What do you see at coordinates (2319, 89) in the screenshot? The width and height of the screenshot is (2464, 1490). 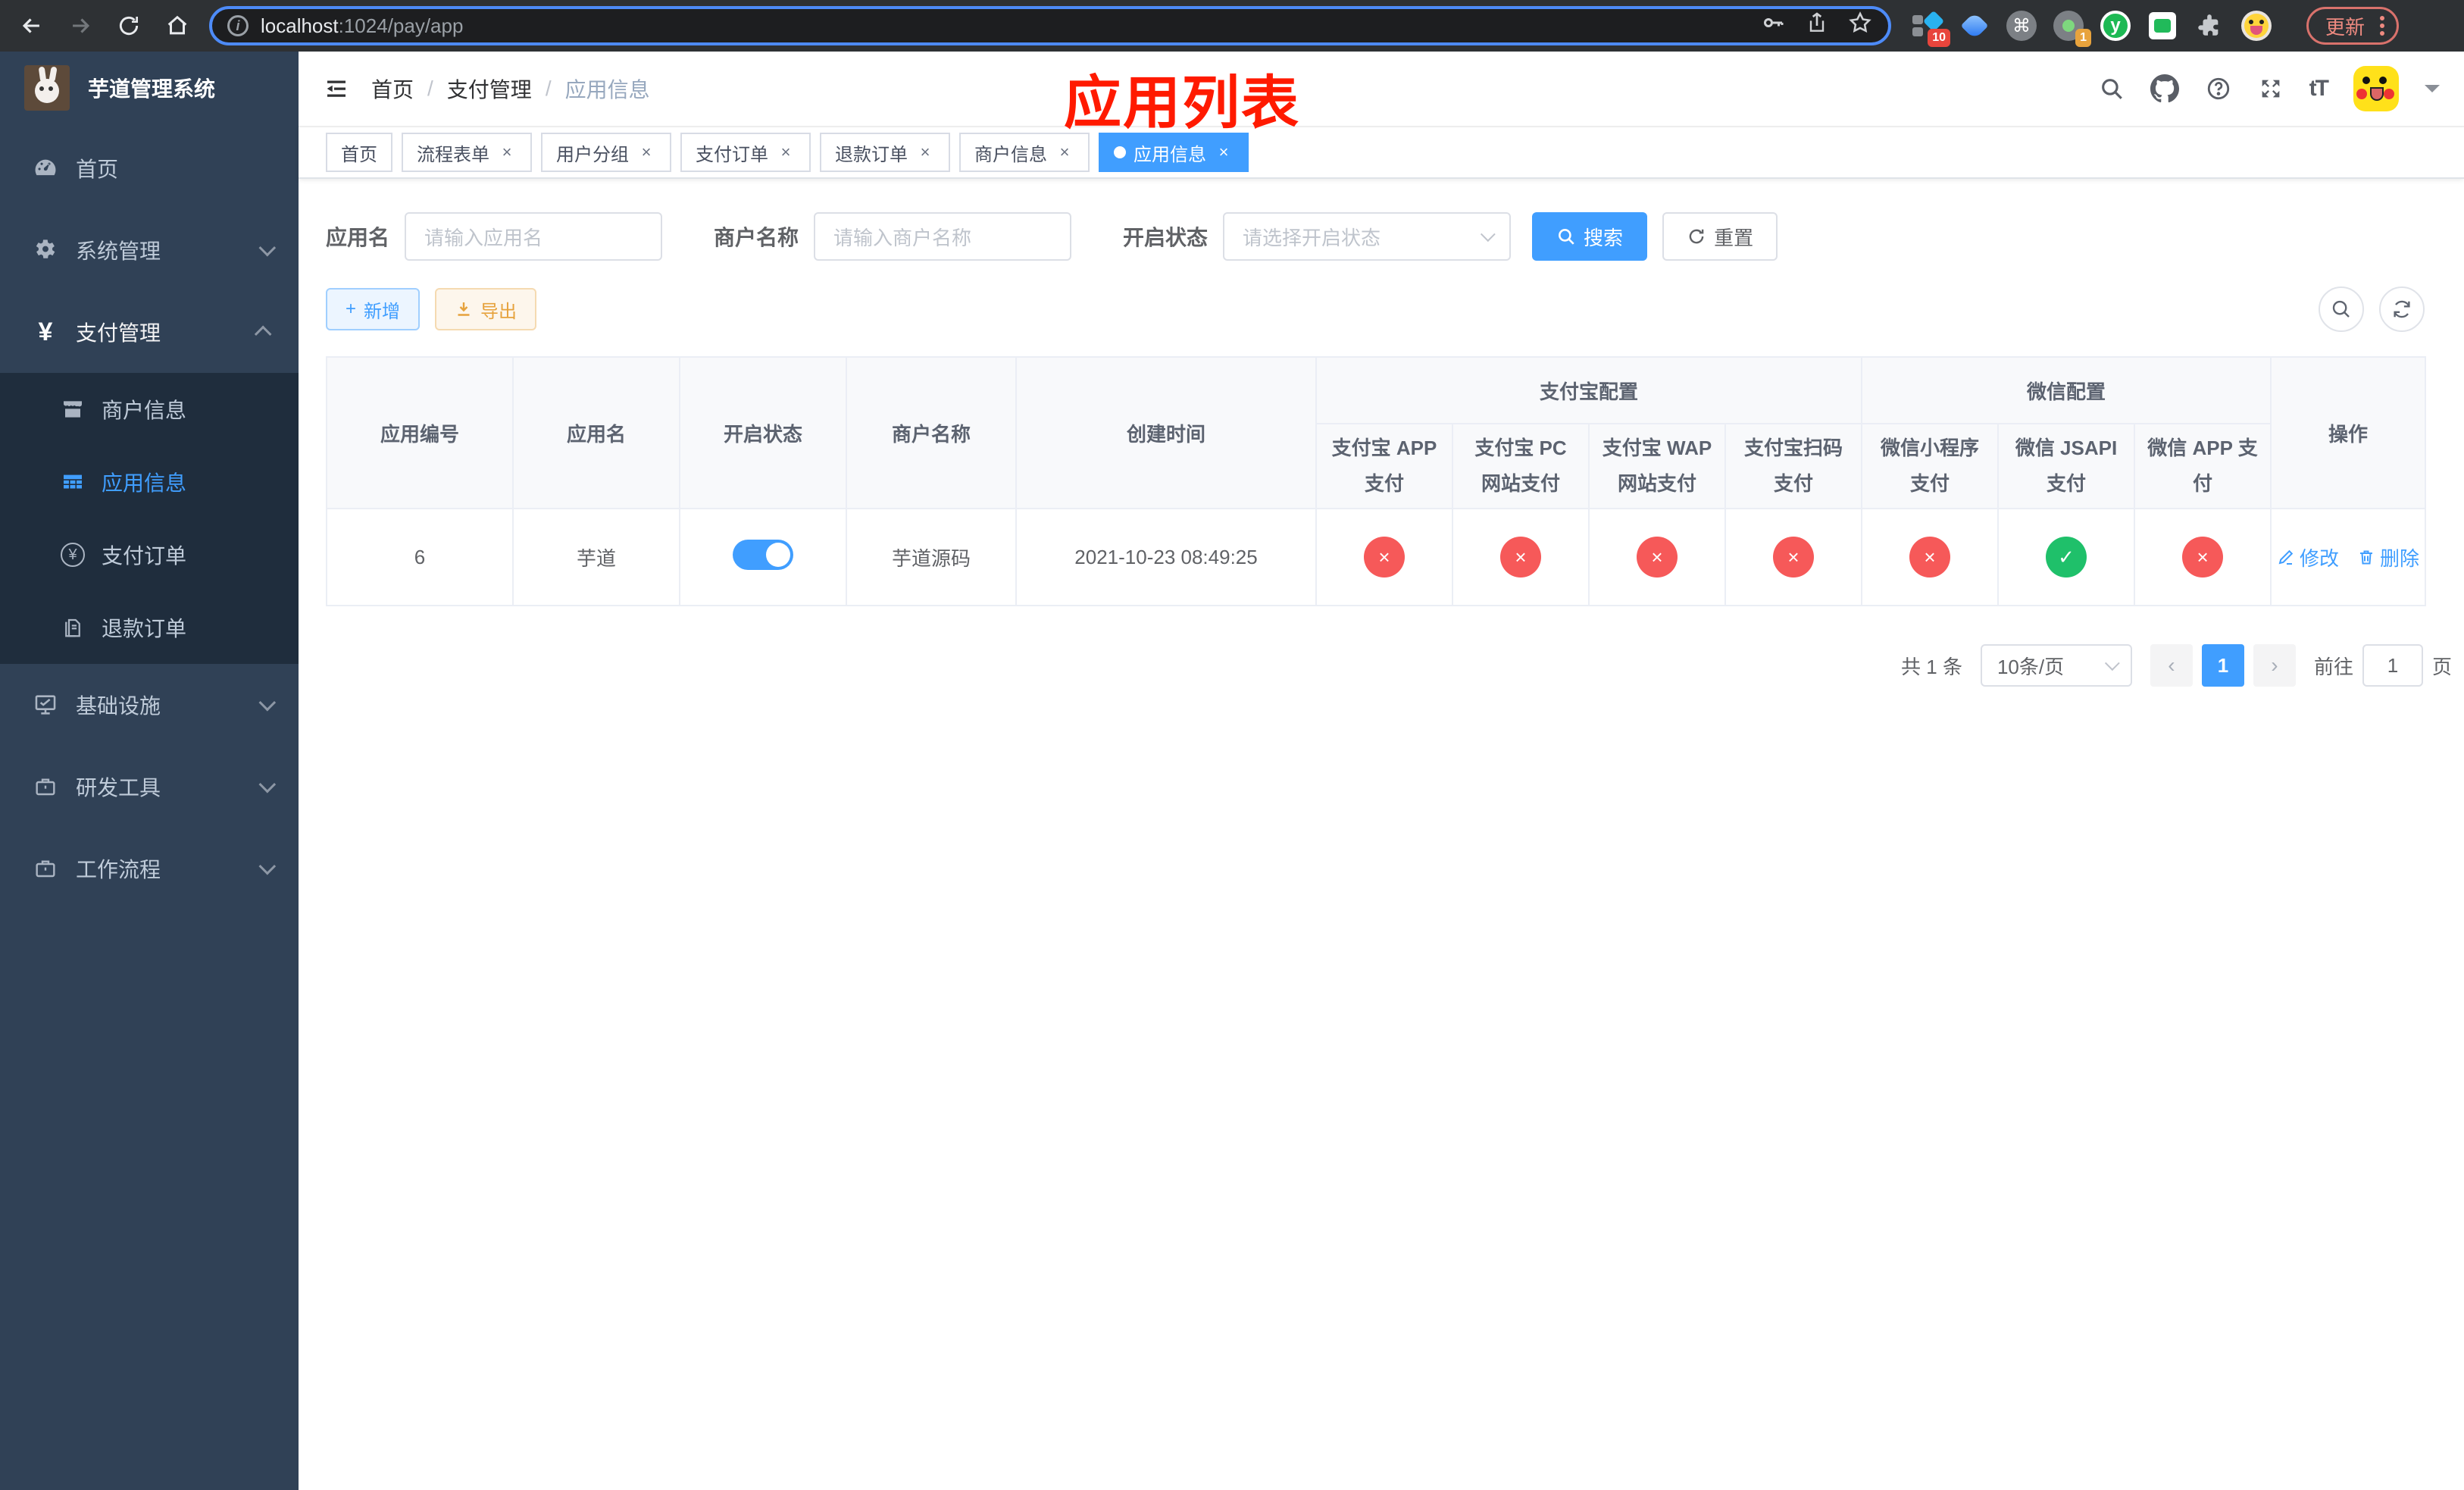 I see `font-size-icon: tT` at bounding box center [2319, 89].